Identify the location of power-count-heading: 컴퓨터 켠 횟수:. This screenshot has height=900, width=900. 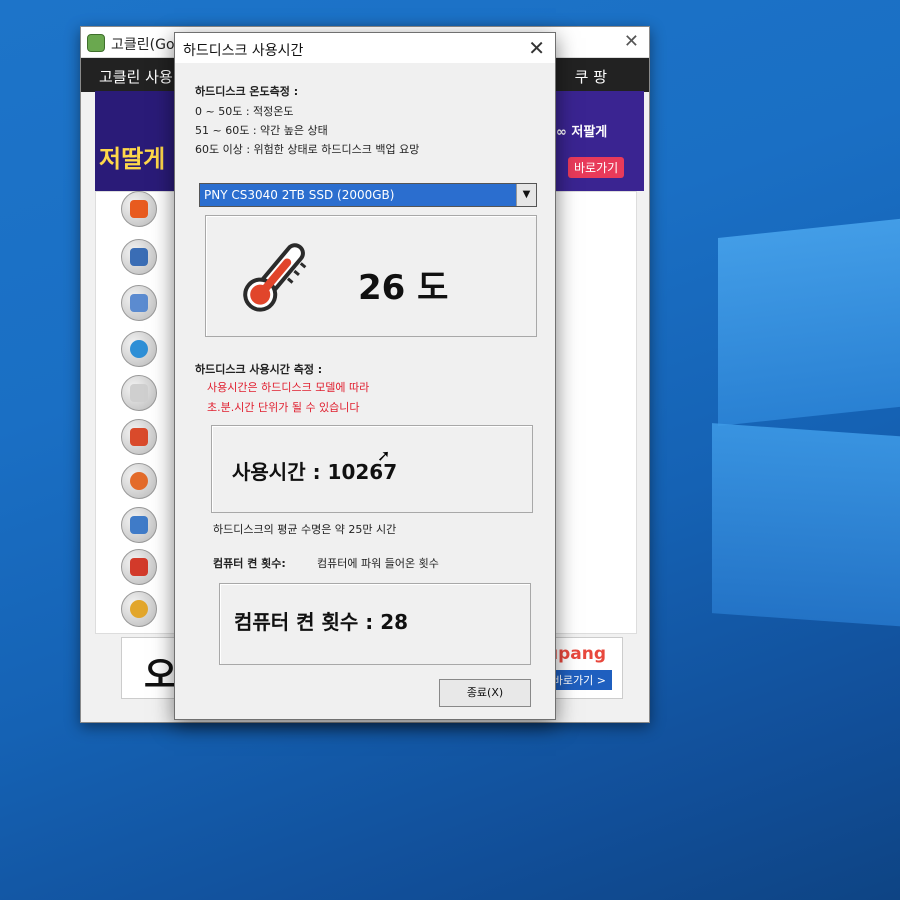
(249, 563).